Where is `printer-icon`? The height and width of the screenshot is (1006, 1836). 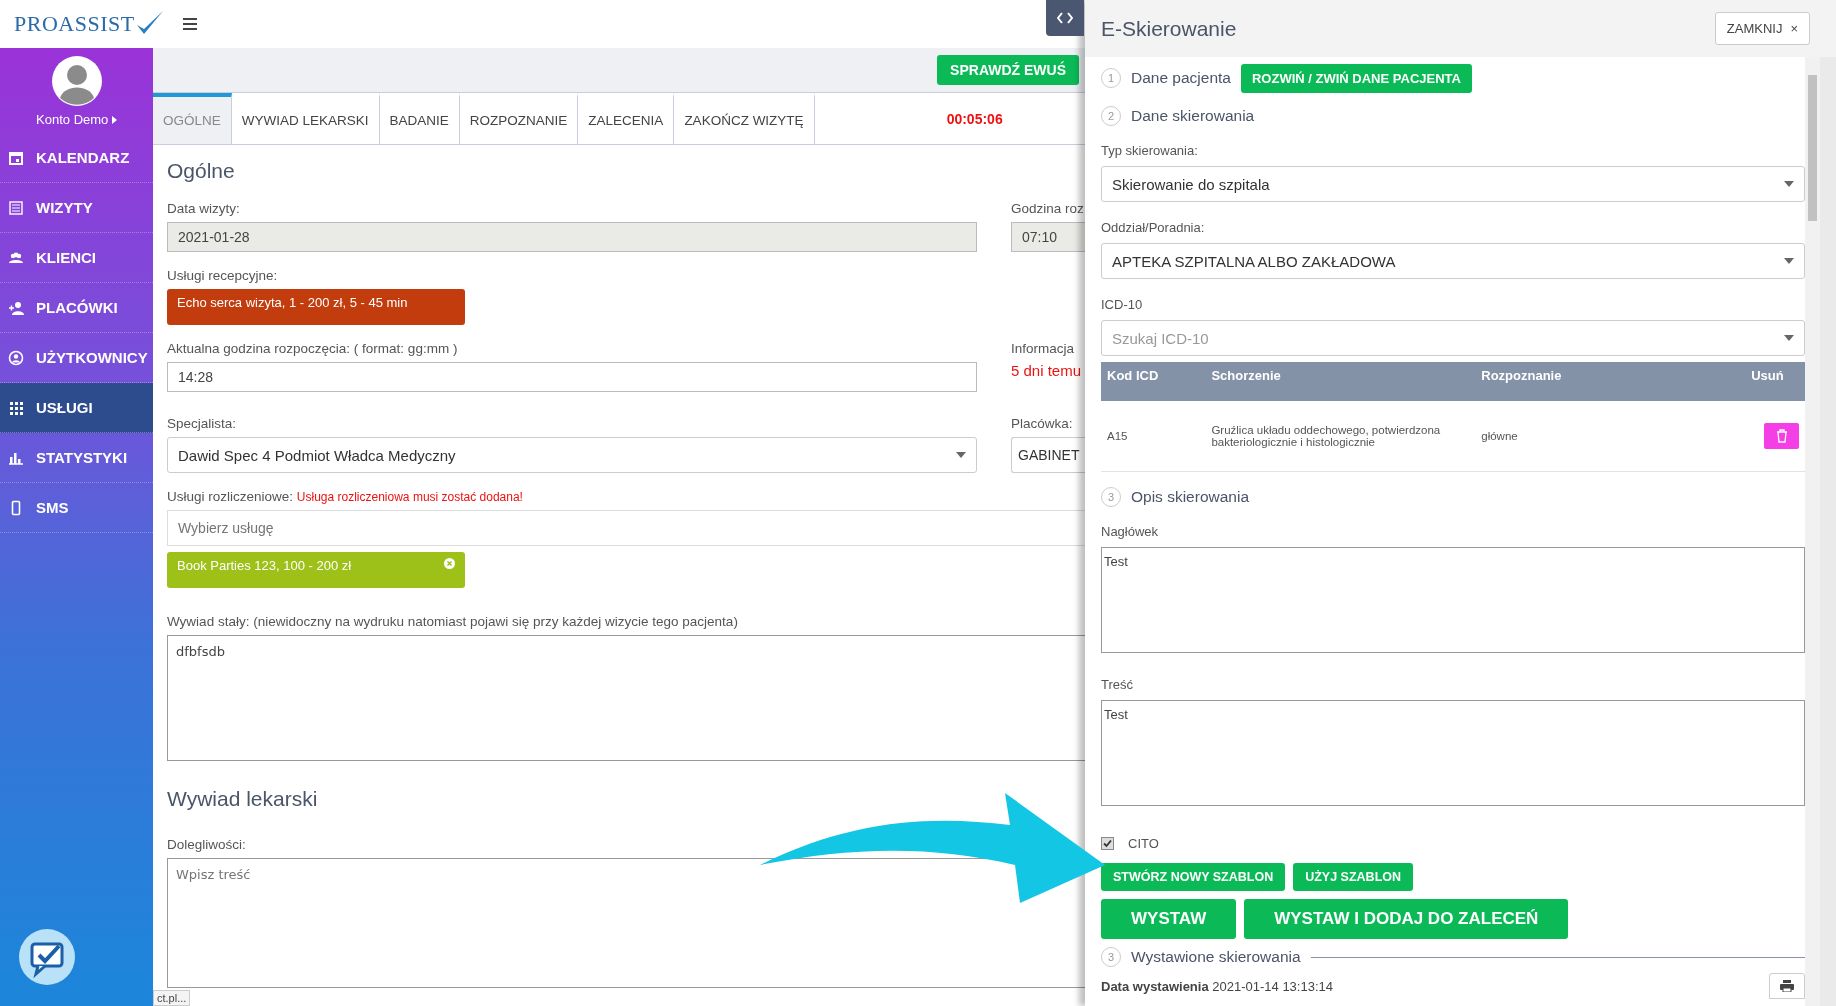
printer-icon is located at coordinates (1787, 986).